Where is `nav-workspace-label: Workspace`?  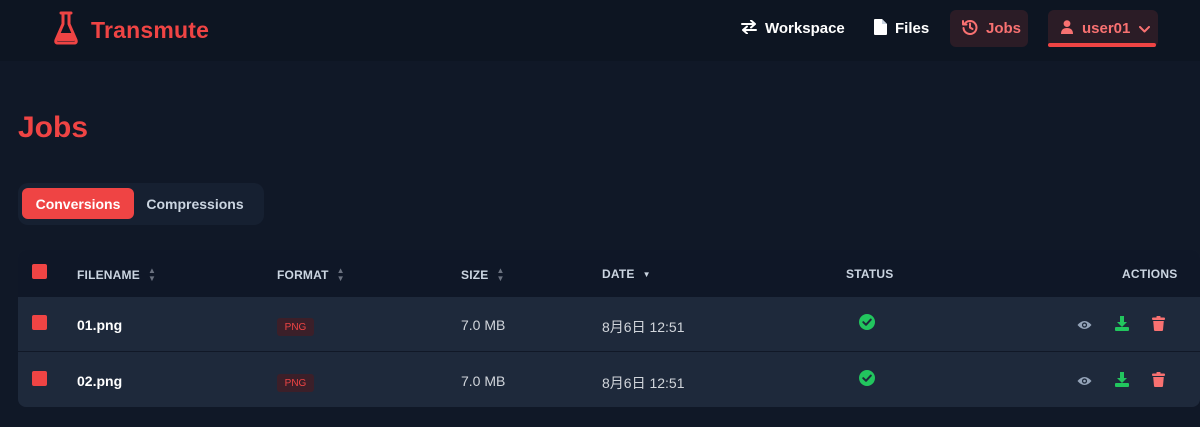
nav-workspace-label: Workspace is located at coordinates (805, 28).